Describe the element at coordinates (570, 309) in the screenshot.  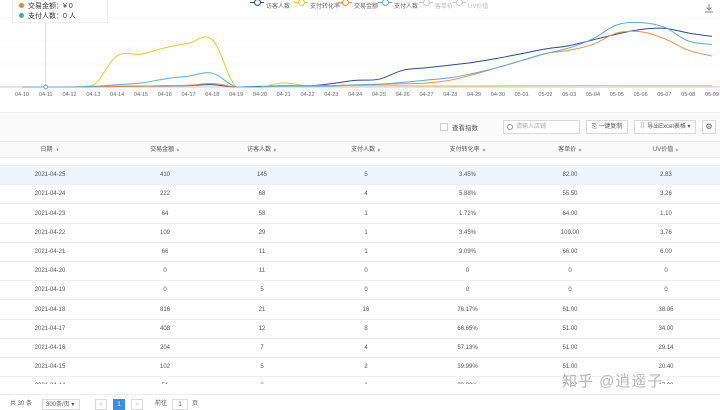
I see `cell-avg-price: 51.00` at that location.